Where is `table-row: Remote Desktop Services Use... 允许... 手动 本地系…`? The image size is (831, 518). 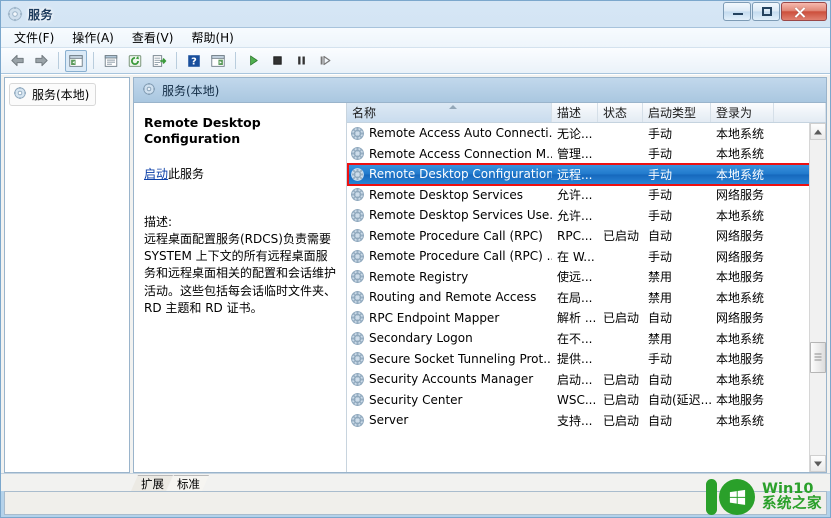 table-row: Remote Desktop Services Use... 允许... 手动 本地系… is located at coordinates (586, 215).